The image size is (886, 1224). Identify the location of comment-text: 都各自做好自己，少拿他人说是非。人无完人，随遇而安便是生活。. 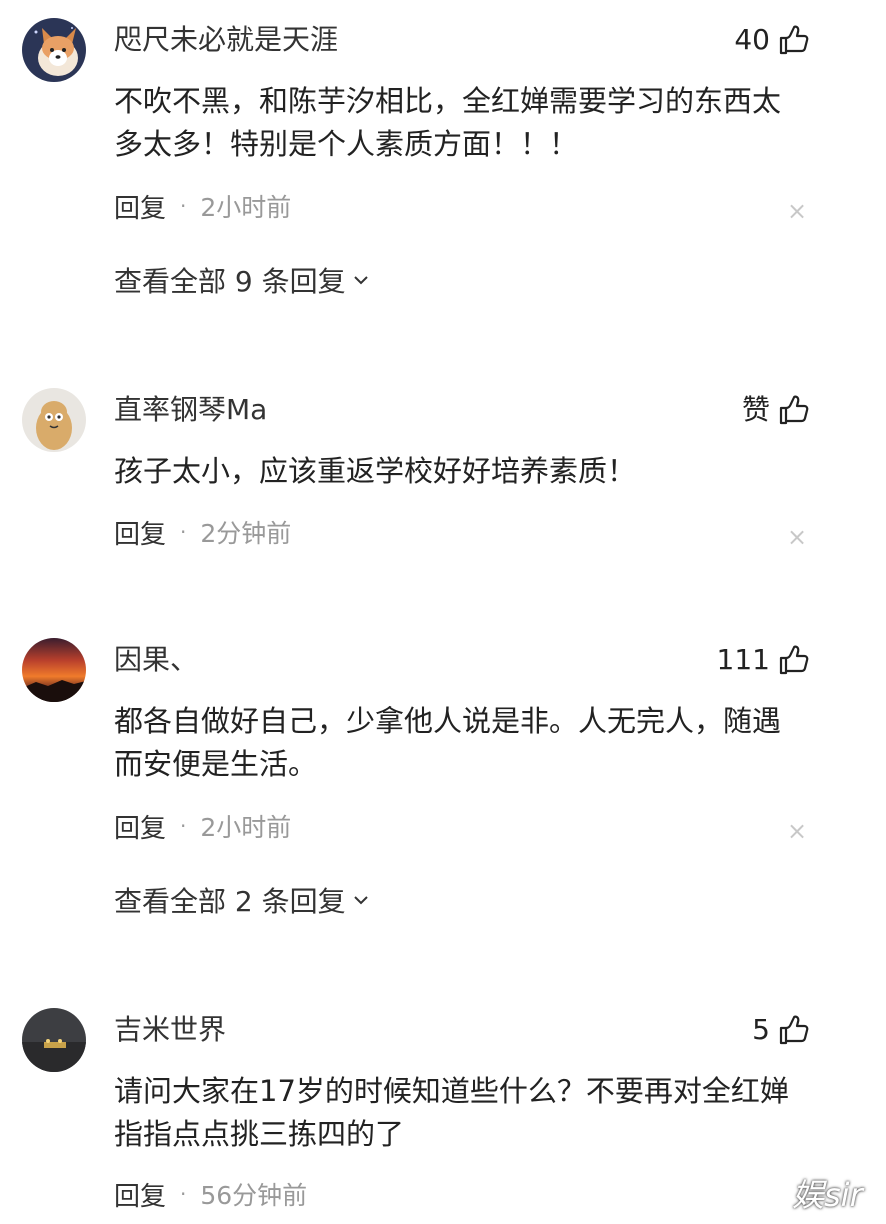
(448, 742).